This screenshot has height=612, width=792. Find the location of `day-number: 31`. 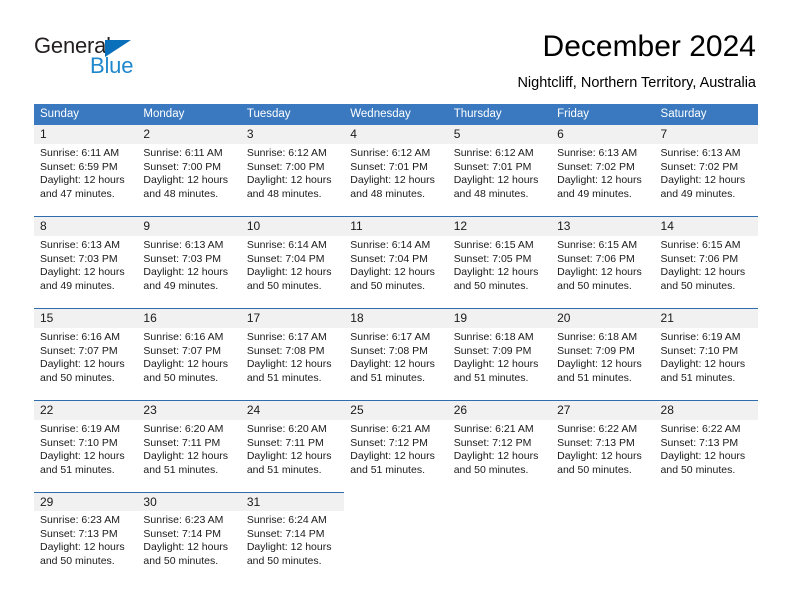

day-number: 31 is located at coordinates (292, 501).